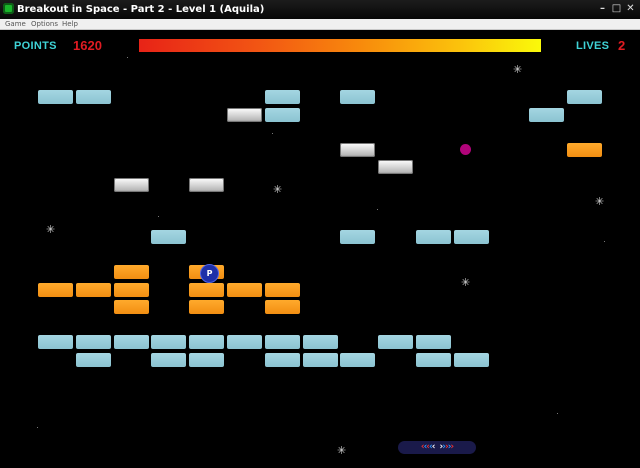  I want to click on chevron-left-icon: ‹, so click(433, 447).